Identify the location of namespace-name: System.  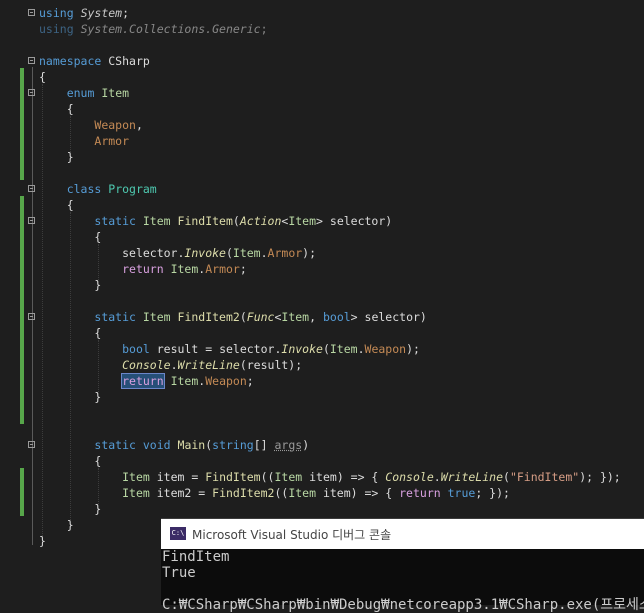
(101, 13).